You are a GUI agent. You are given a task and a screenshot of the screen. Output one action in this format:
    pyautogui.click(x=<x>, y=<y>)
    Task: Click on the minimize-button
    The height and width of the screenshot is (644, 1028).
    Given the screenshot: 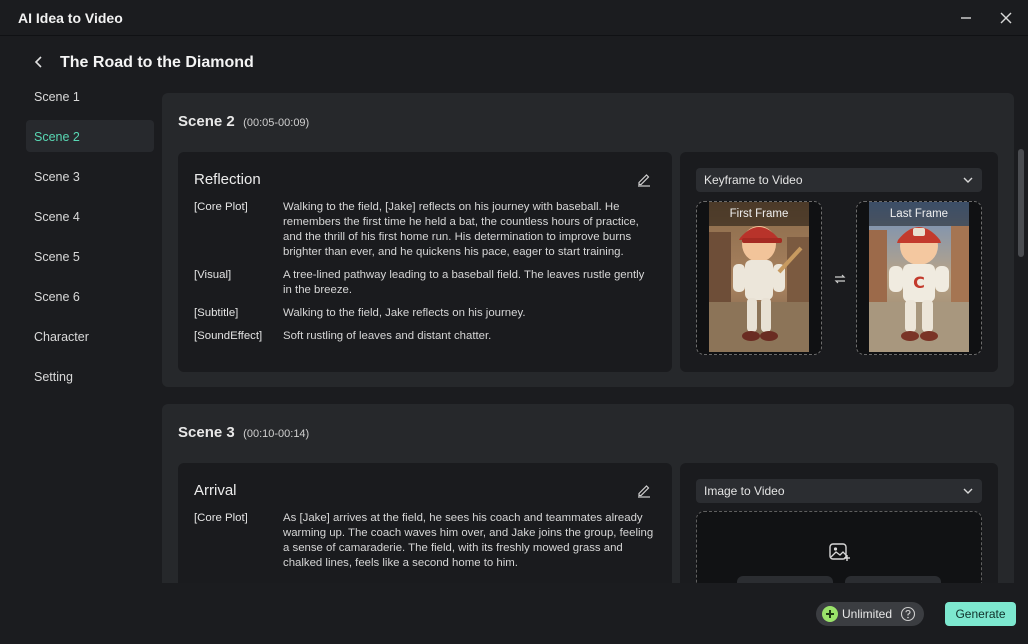 What is the action you would take?
    pyautogui.click(x=966, y=18)
    